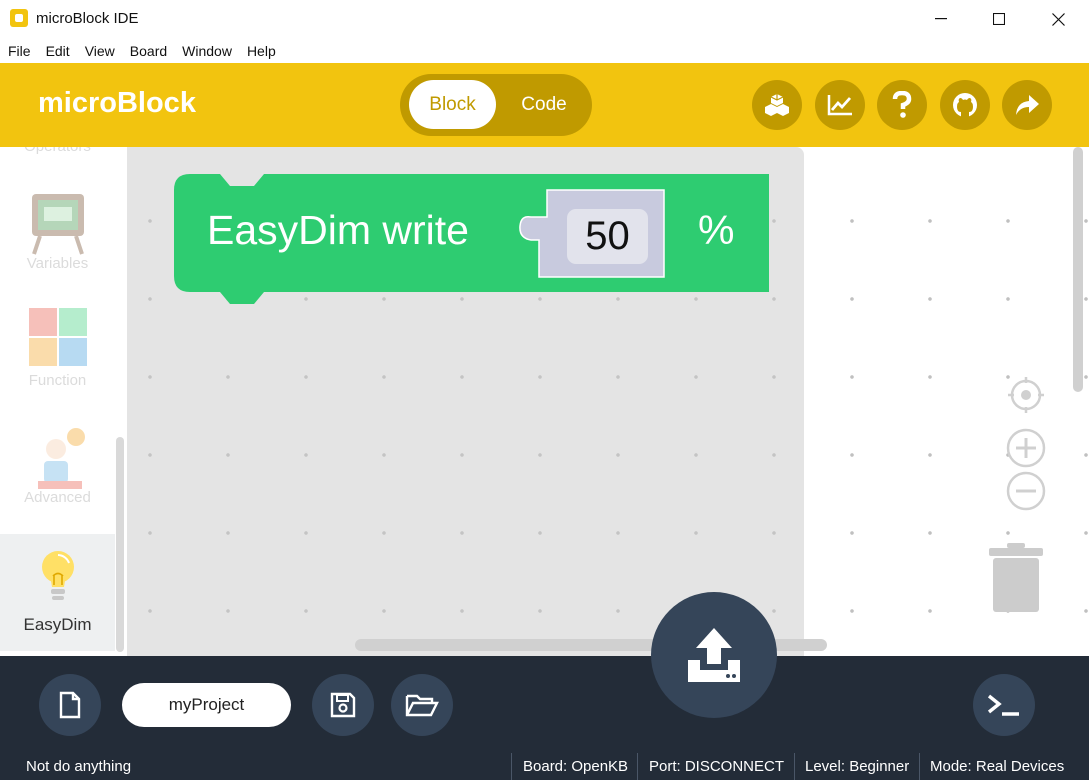 Image resolution: width=1089 pixels, height=780 pixels. I want to click on advanced-icon, so click(61, 458).